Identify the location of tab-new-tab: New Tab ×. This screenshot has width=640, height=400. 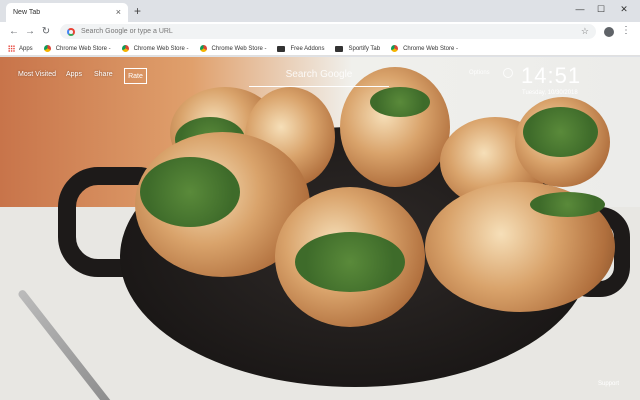
(67, 12).